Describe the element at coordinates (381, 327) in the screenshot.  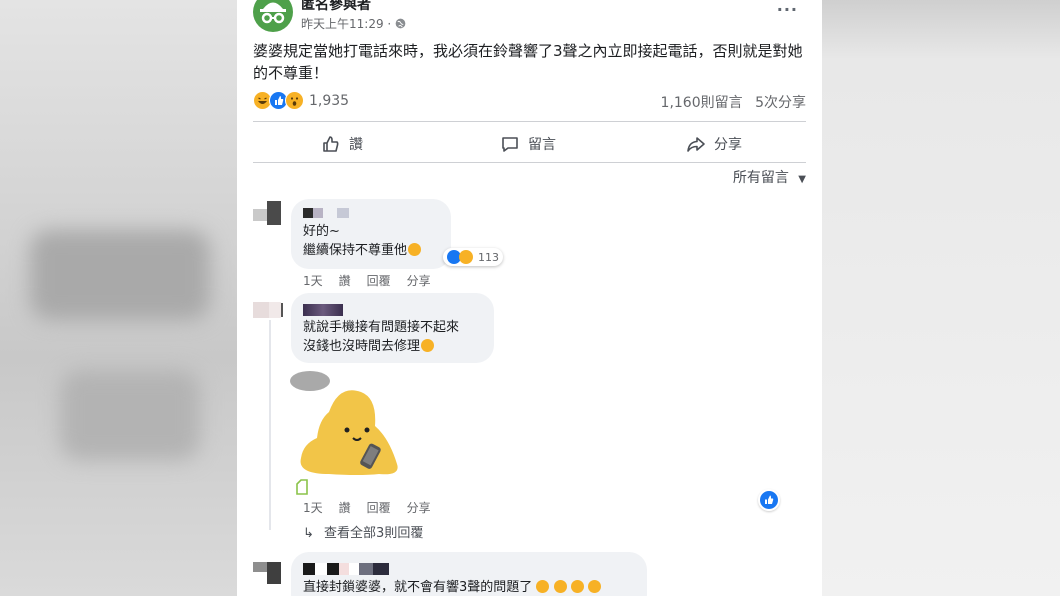
I see `comment-text-line: 就說手機接有問題接不起來` at that location.